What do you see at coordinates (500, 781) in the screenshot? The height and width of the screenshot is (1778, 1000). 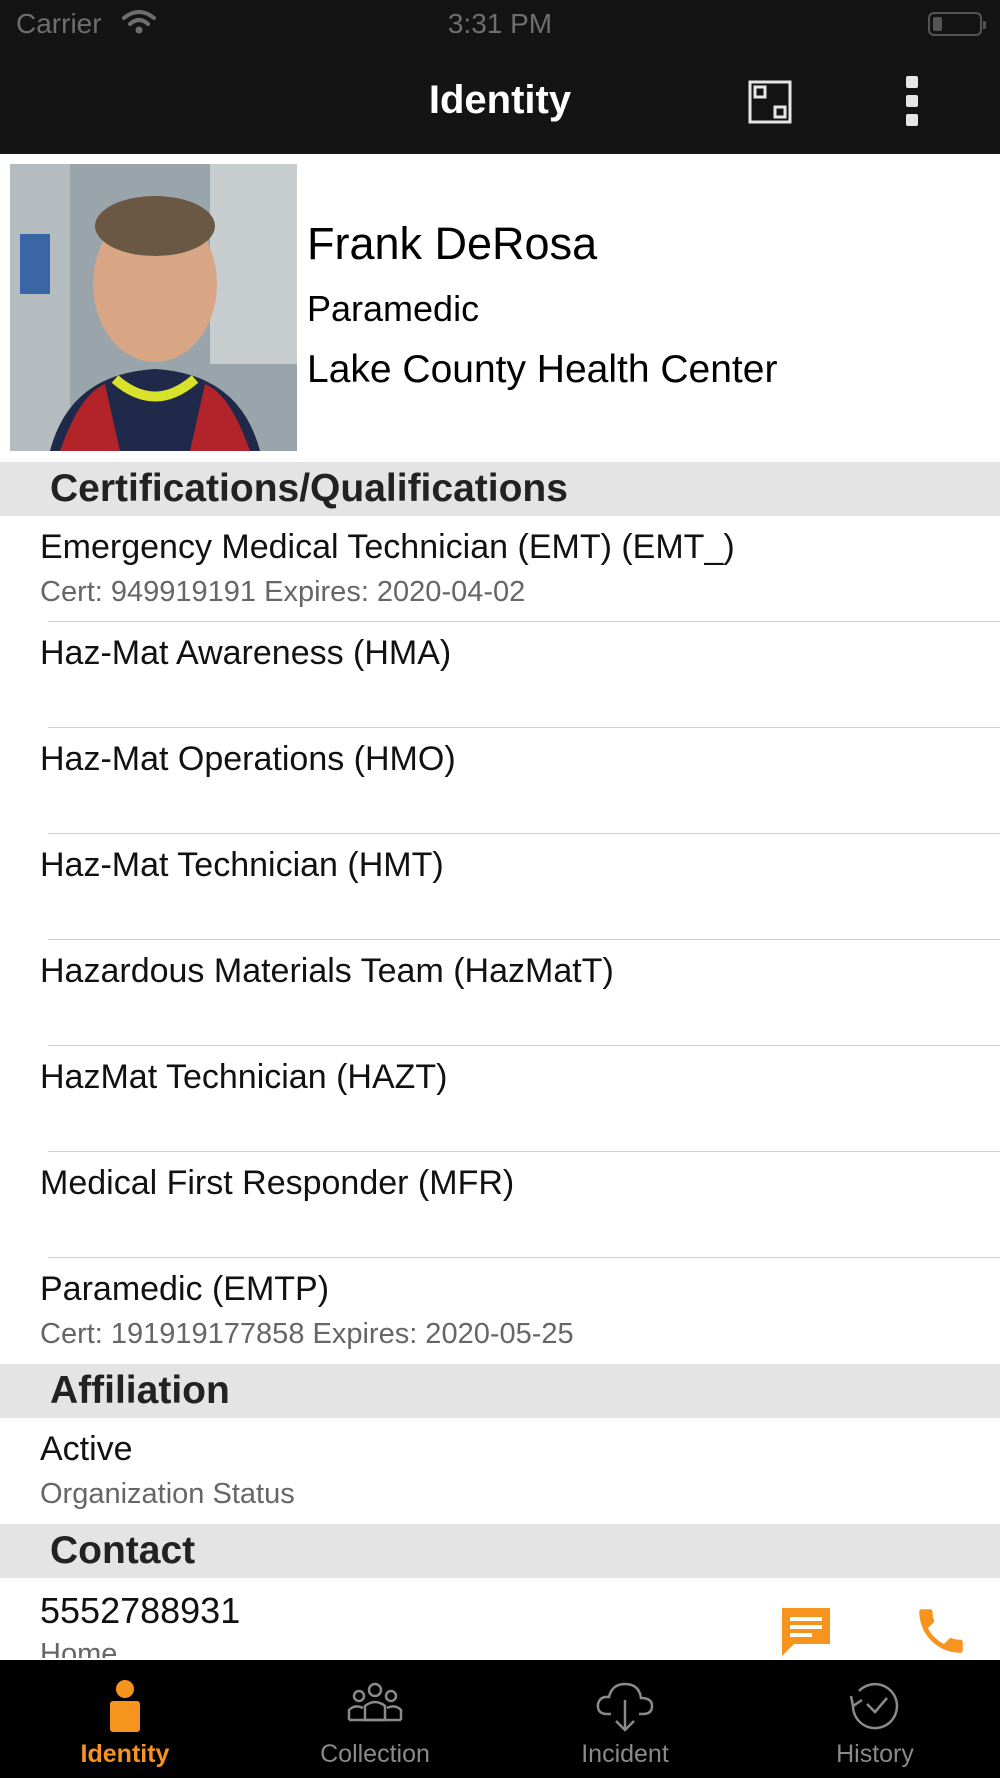 I see `certification-row: Haz-Mat Operations (HMO)` at bounding box center [500, 781].